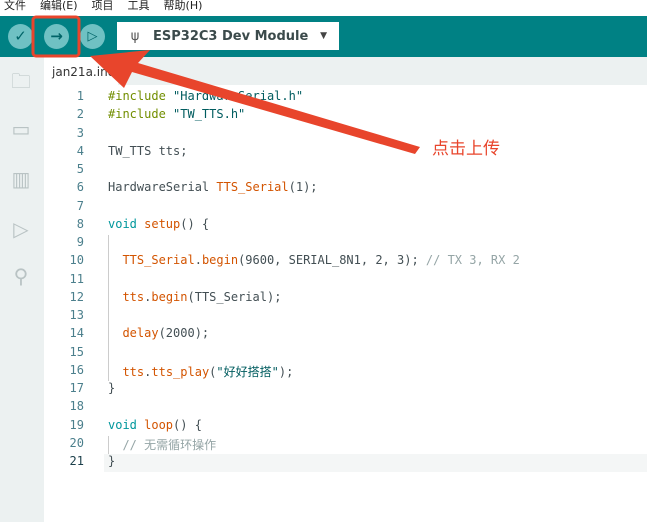 Image resolution: width=647 pixels, height=522 pixels. What do you see at coordinates (56, 36) in the screenshot?
I see `highlight-box` at bounding box center [56, 36].